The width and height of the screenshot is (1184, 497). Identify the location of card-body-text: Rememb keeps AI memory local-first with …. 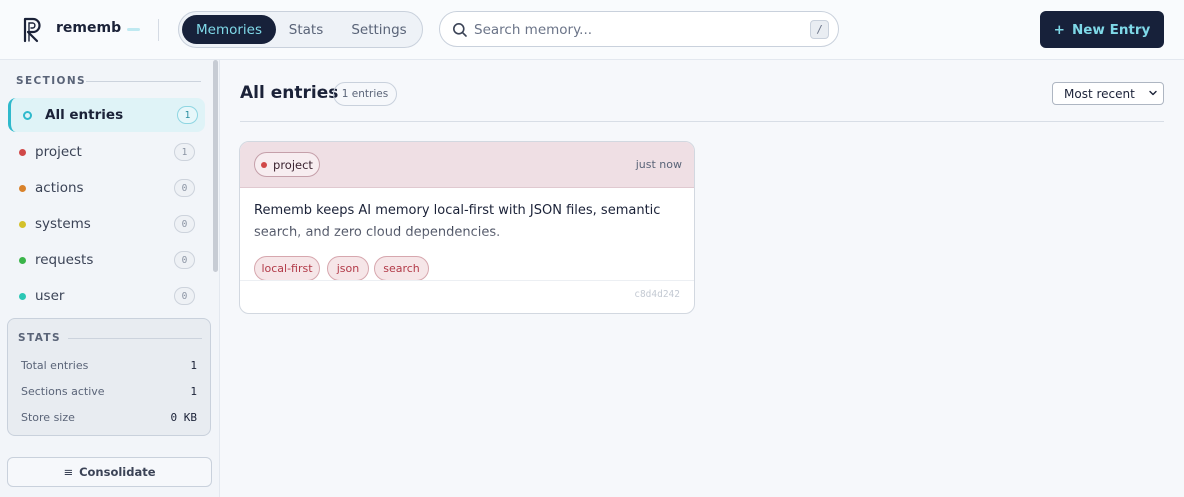
(457, 221).